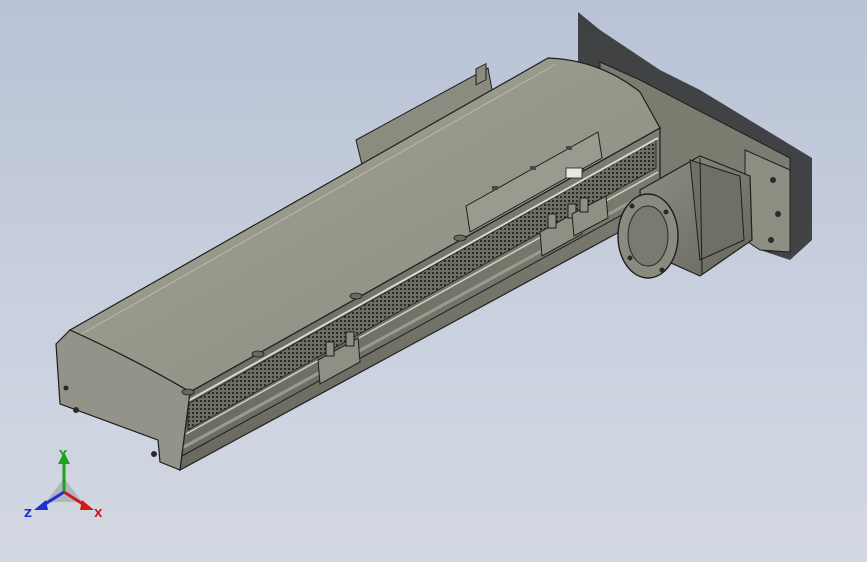 The width and height of the screenshot is (867, 562). I want to click on carriage-label-plate, so click(574, 173).